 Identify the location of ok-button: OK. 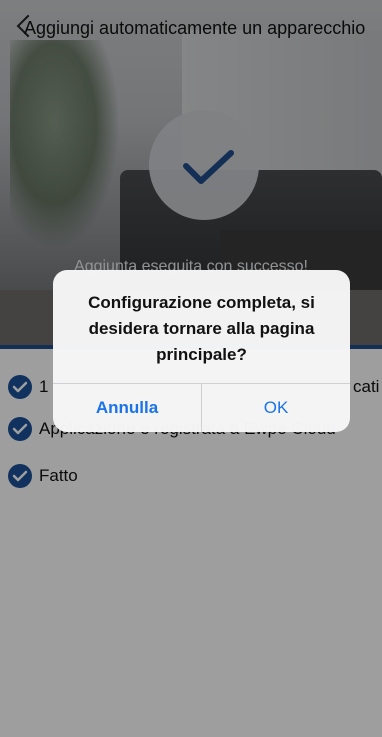
(276, 408).